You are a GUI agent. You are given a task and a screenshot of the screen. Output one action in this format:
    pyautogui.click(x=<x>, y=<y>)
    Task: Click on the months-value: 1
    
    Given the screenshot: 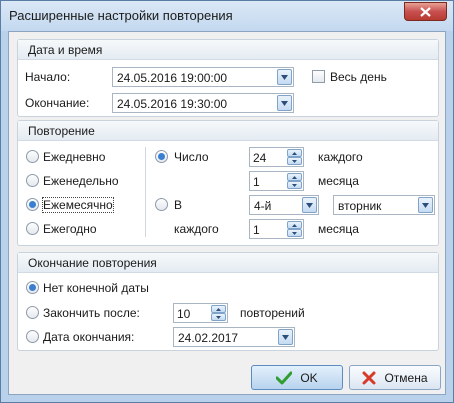 What is the action you would take?
    pyautogui.click(x=256, y=182)
    